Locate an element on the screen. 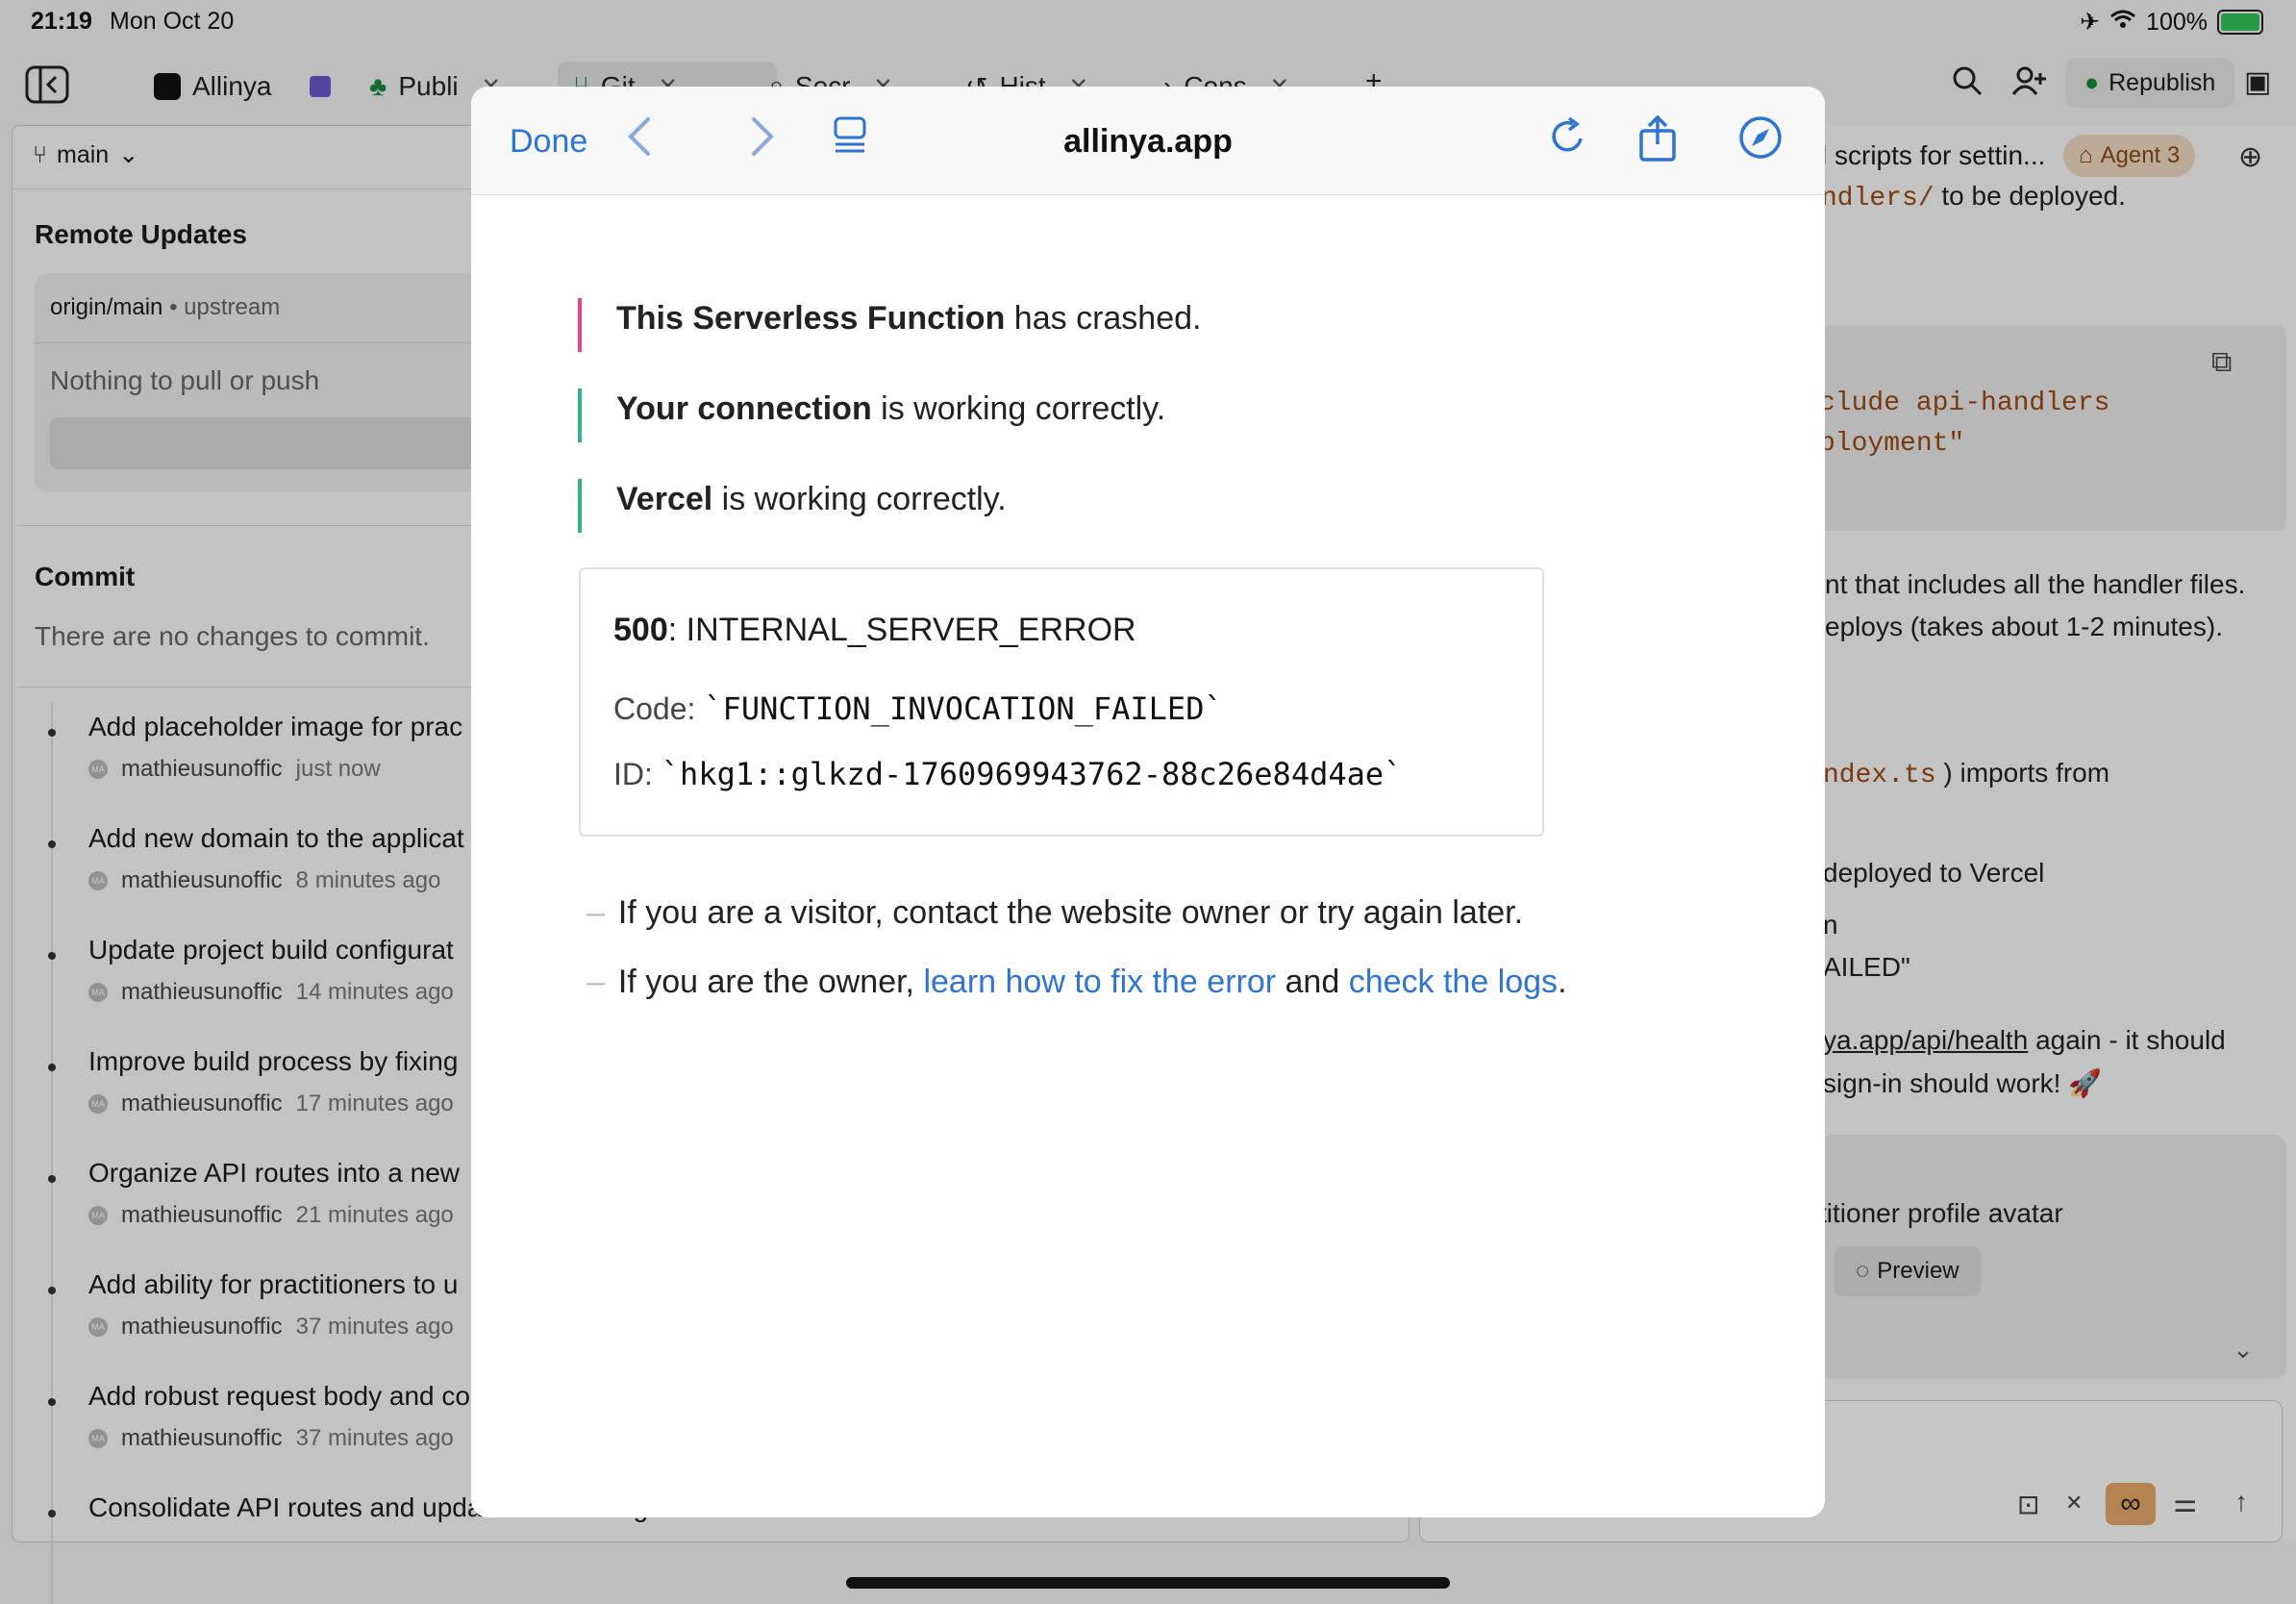 This screenshot has width=2296, height=1604. id-value: `hkg1::glkzd-1760969943762-88c26e84d4ae` is located at coordinates (1032, 774).